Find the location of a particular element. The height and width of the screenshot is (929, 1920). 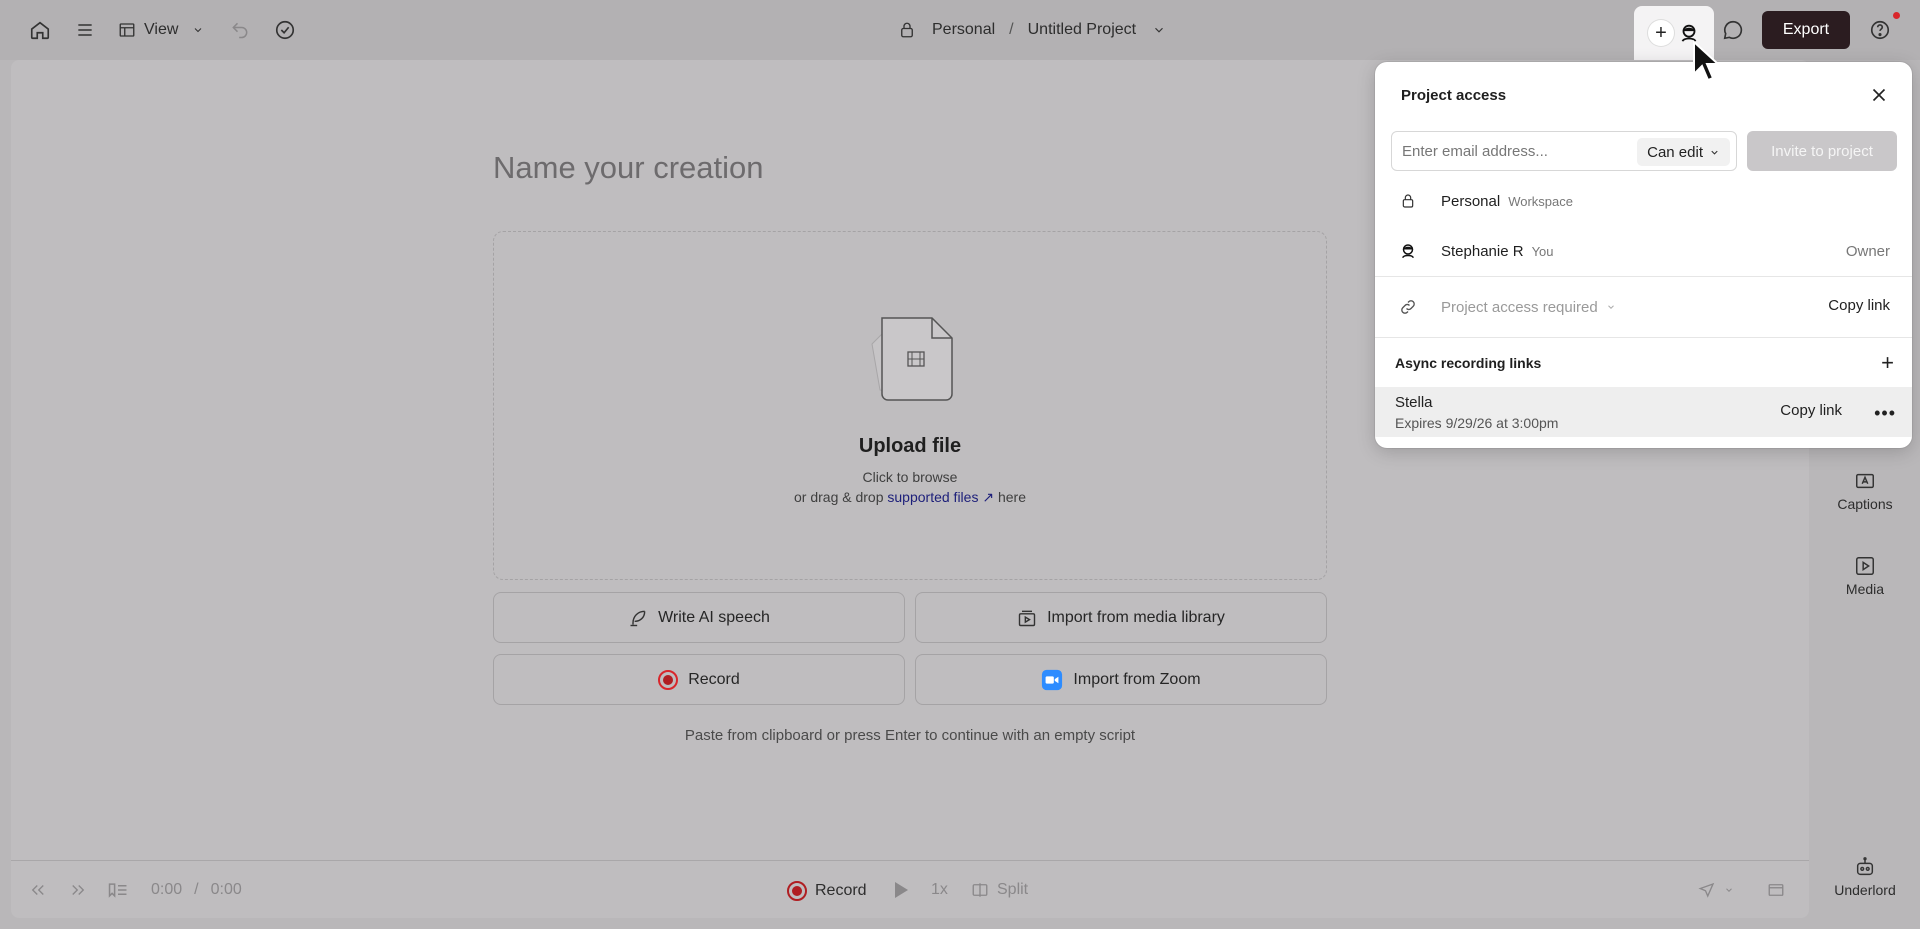

split-icon is located at coordinates (980, 890).